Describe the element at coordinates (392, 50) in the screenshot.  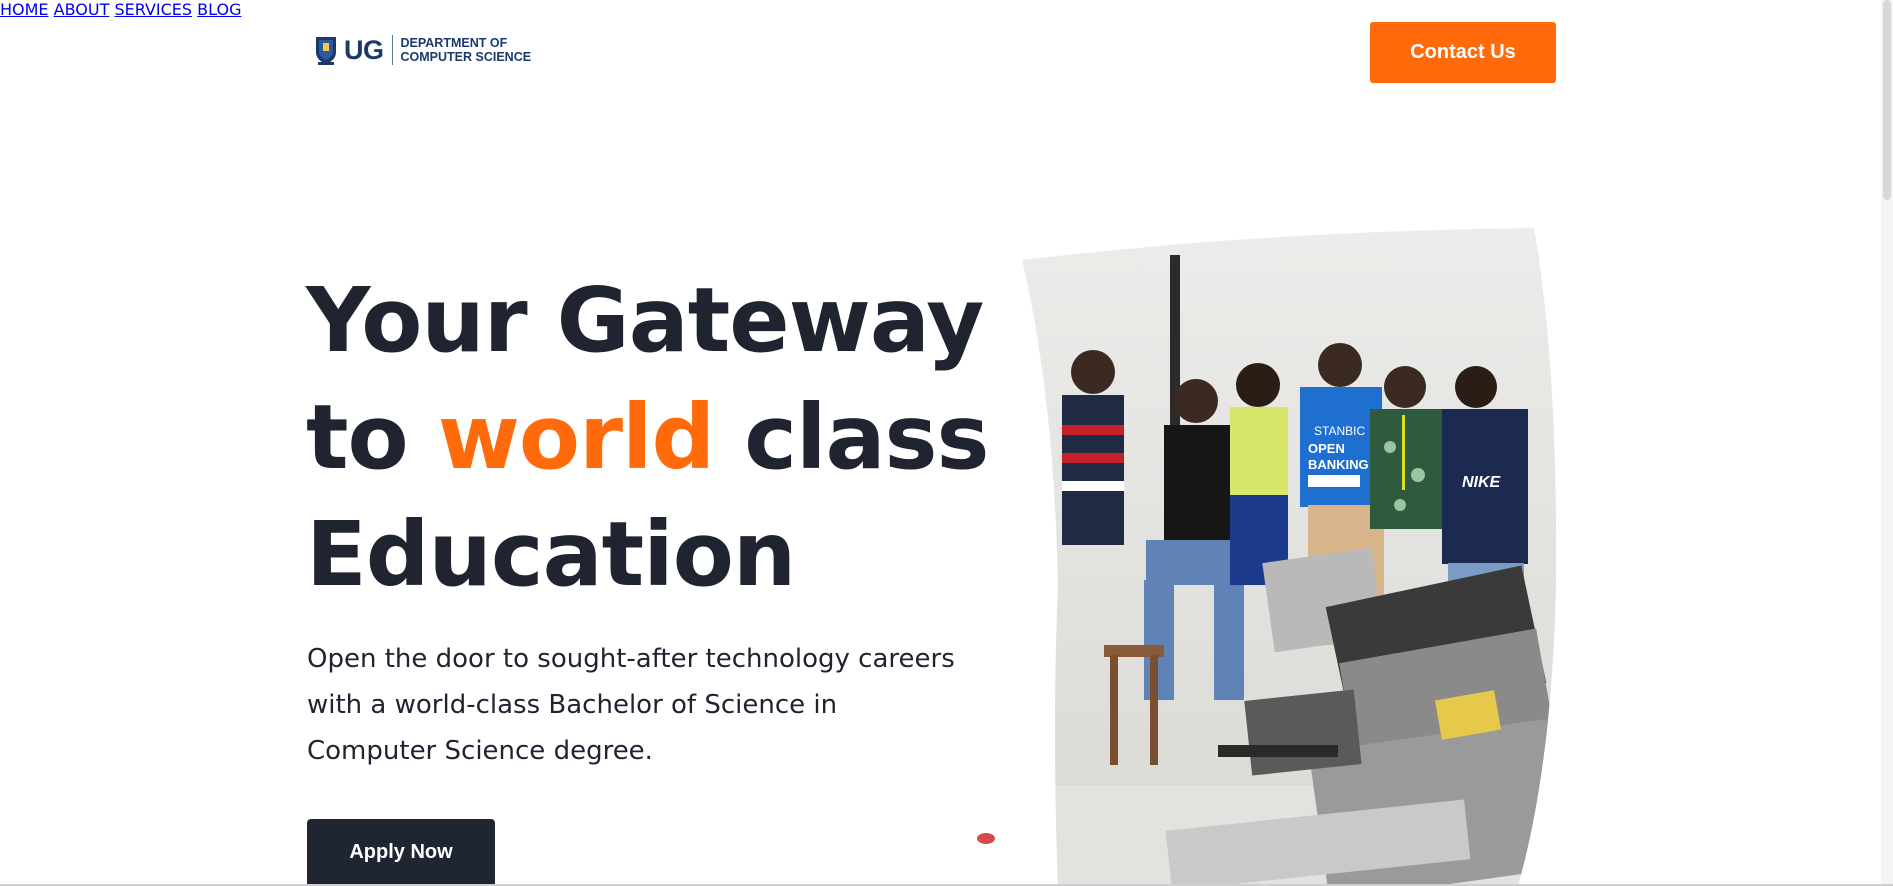
I see `logo-divider` at that location.